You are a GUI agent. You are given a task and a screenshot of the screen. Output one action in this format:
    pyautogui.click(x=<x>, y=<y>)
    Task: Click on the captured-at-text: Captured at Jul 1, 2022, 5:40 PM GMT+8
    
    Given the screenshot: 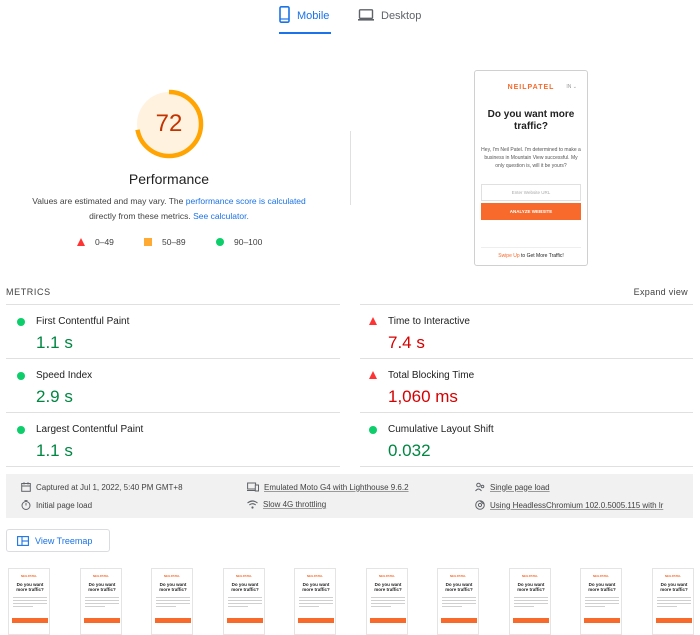 What is the action you would take?
    pyautogui.click(x=109, y=487)
    